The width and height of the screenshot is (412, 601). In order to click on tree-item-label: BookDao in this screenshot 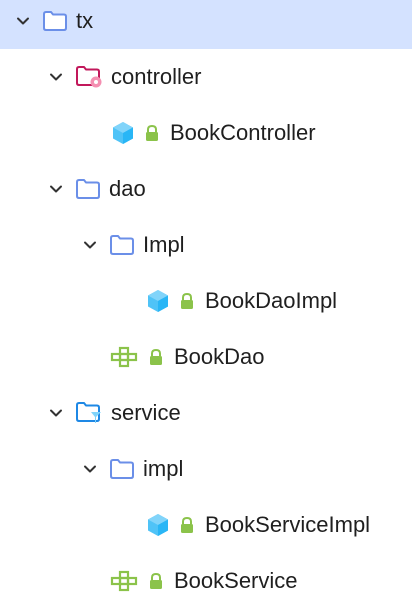, I will do `click(219, 356)`.